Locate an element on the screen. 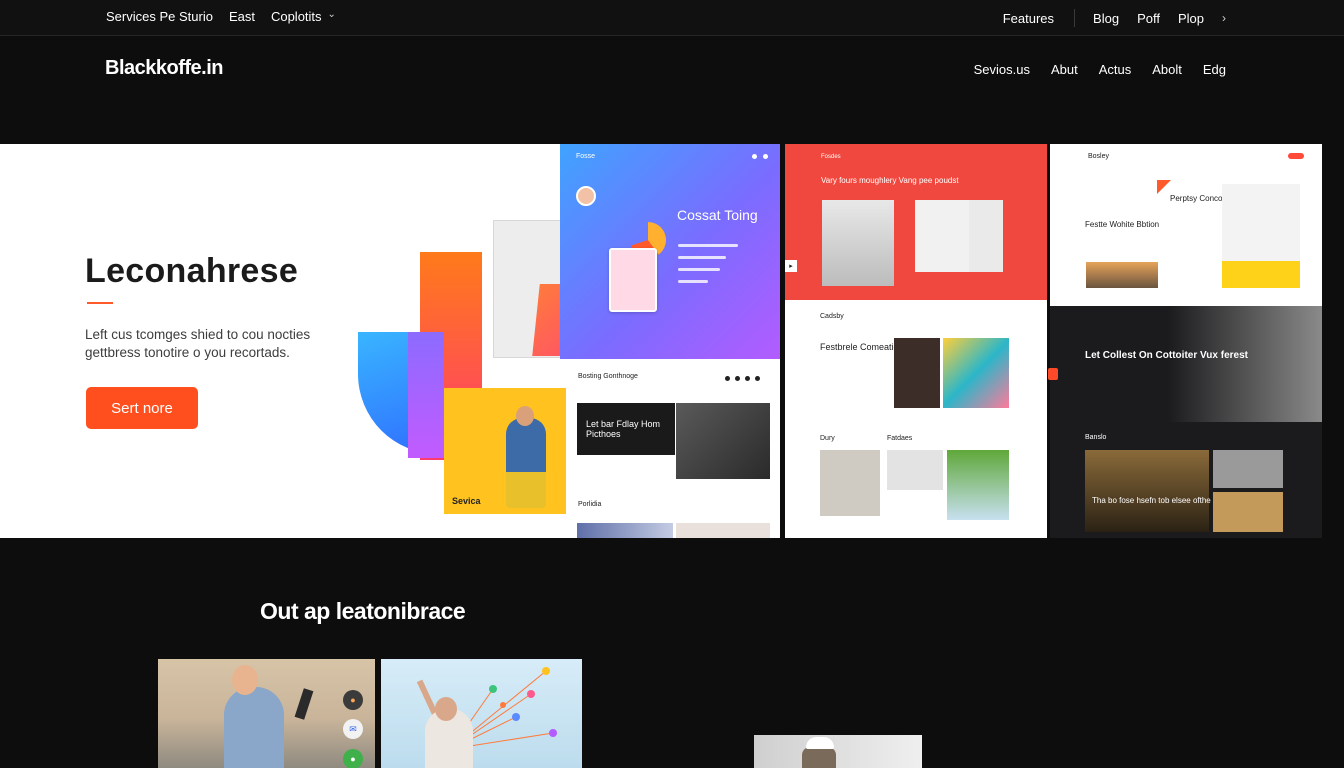  template-nav: Fosdes is located at coordinates (831, 157).